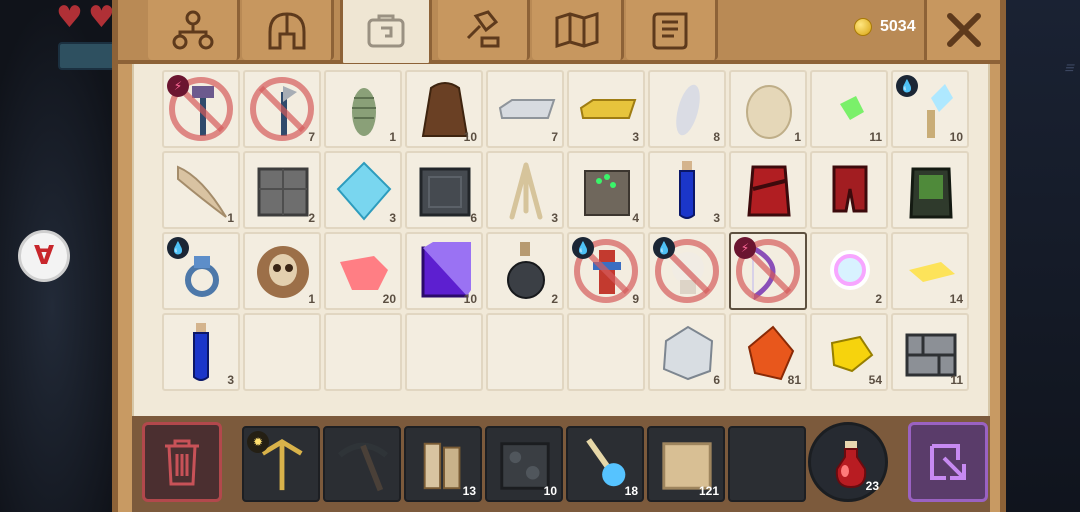  Describe the element at coordinates (930, 109) in the screenshot. I see `inventory-slot: 💧 10` at that location.